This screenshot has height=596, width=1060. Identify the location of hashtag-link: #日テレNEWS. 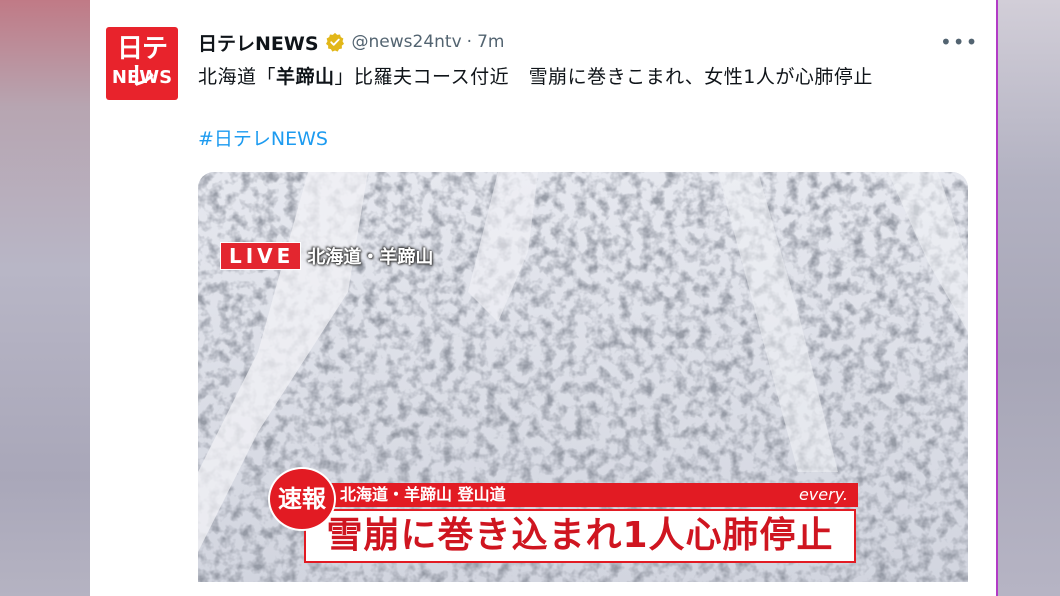
(263, 137).